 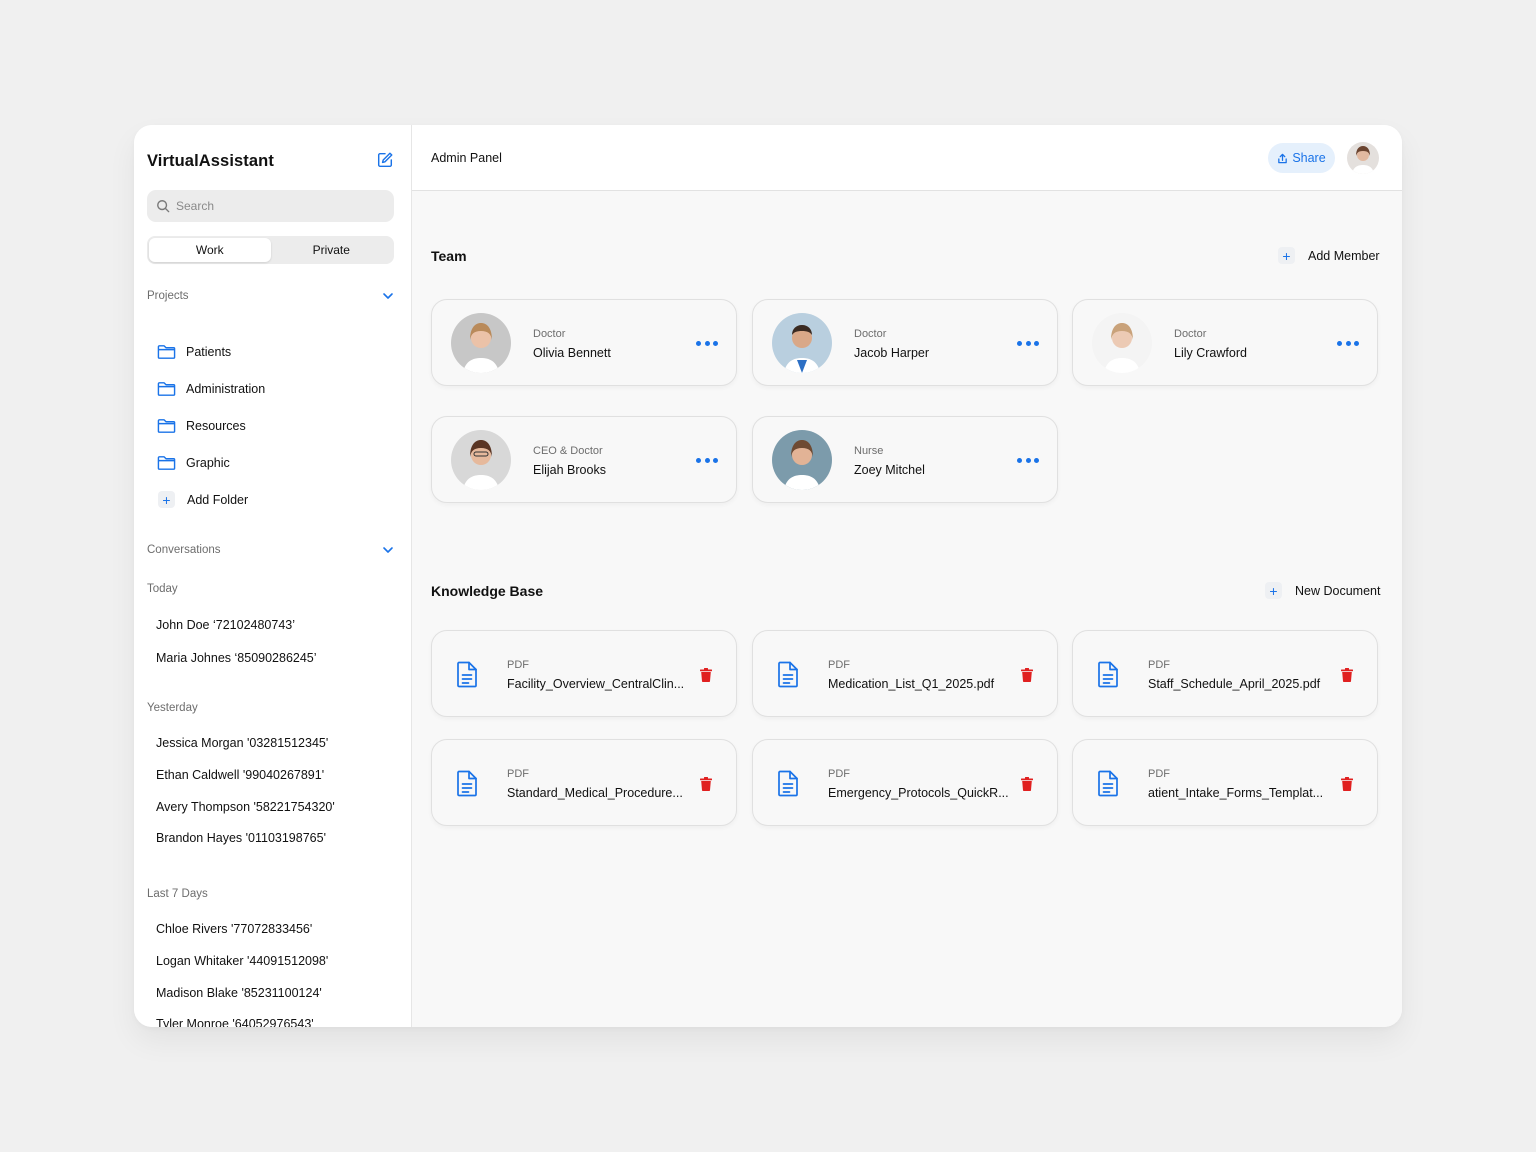 What do you see at coordinates (332, 250) in the screenshot?
I see `segment-private: Private` at bounding box center [332, 250].